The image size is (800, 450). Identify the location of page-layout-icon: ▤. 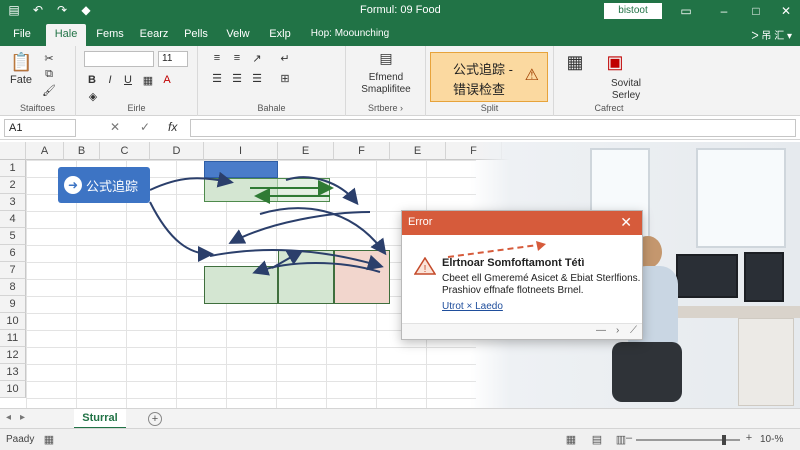
(597, 440).